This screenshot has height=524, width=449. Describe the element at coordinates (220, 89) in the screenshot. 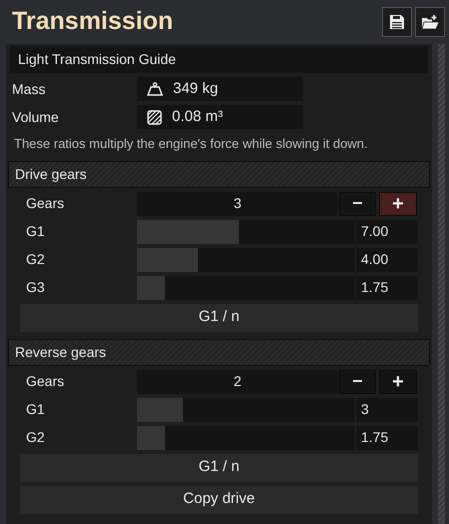

I see `stat-field: 349 kg` at that location.